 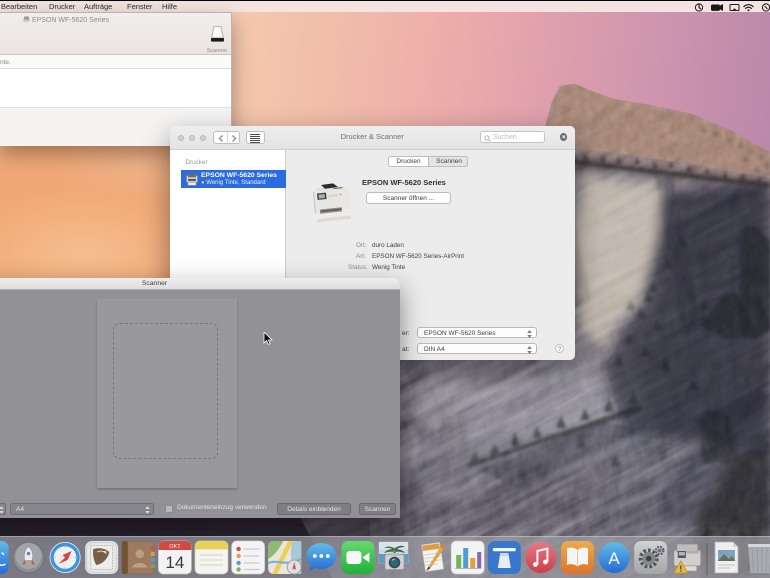 What do you see at coordinates (175, 547) in the screenshot?
I see `svg-text: OKT` at bounding box center [175, 547].